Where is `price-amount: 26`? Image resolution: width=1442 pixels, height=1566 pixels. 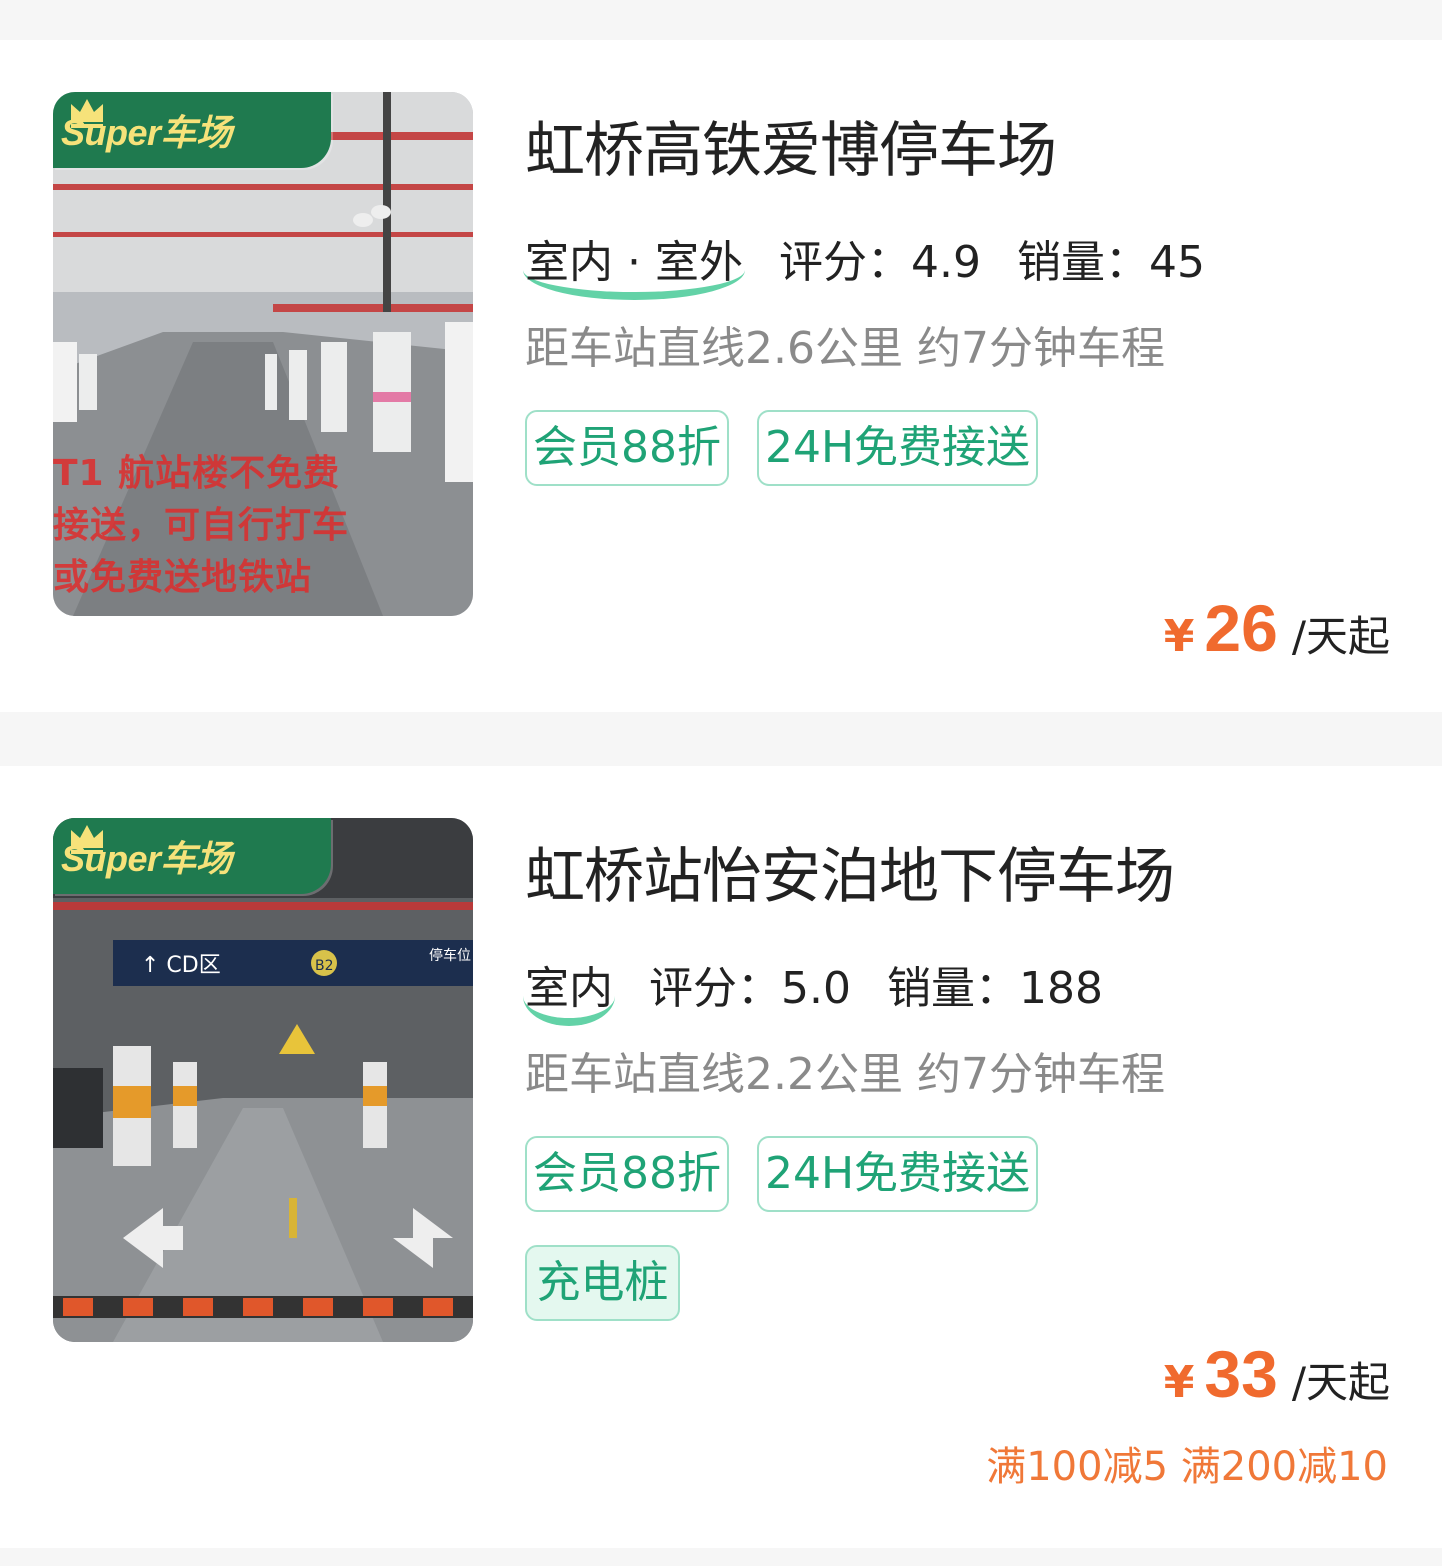 price-amount: 26 is located at coordinates (1241, 628).